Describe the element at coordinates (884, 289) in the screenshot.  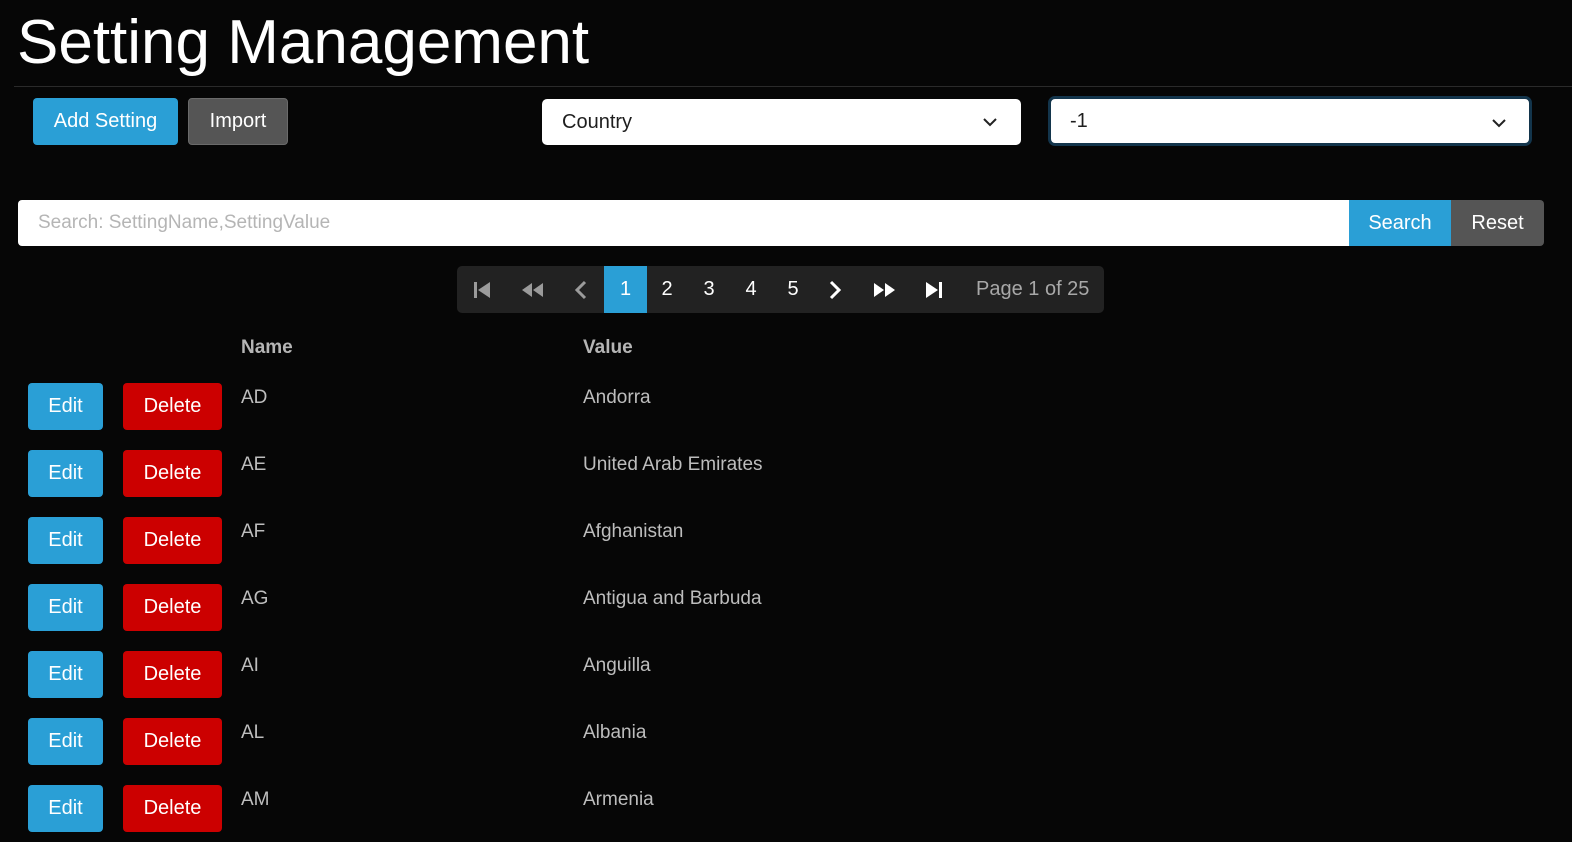
I see `next-group-icon` at that location.